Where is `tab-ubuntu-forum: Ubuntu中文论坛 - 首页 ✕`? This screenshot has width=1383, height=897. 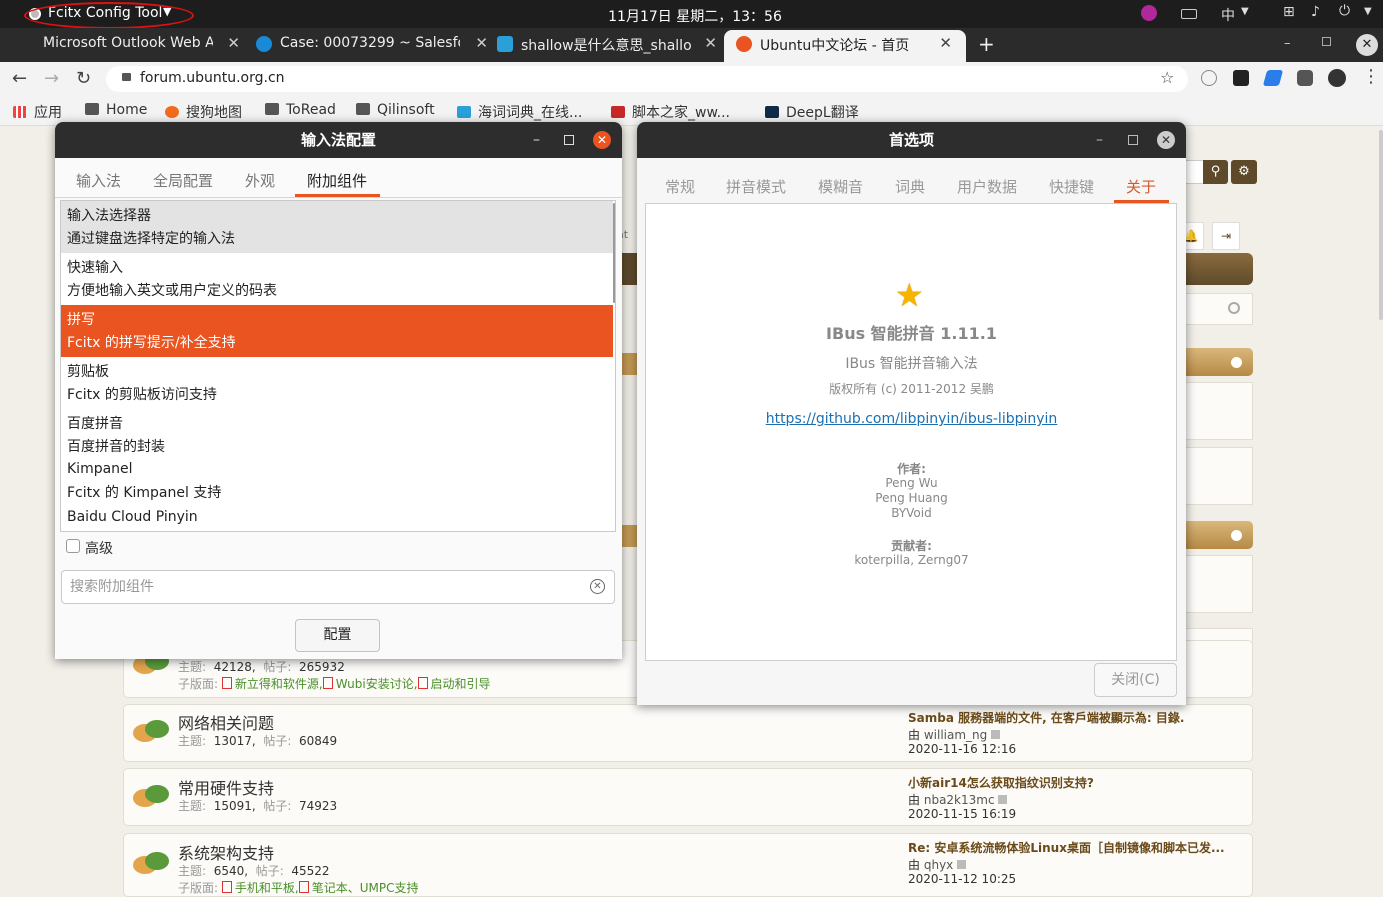 tab-ubuntu-forum: Ubuntu中文论坛 - 首页 ✕ is located at coordinates (845, 46).